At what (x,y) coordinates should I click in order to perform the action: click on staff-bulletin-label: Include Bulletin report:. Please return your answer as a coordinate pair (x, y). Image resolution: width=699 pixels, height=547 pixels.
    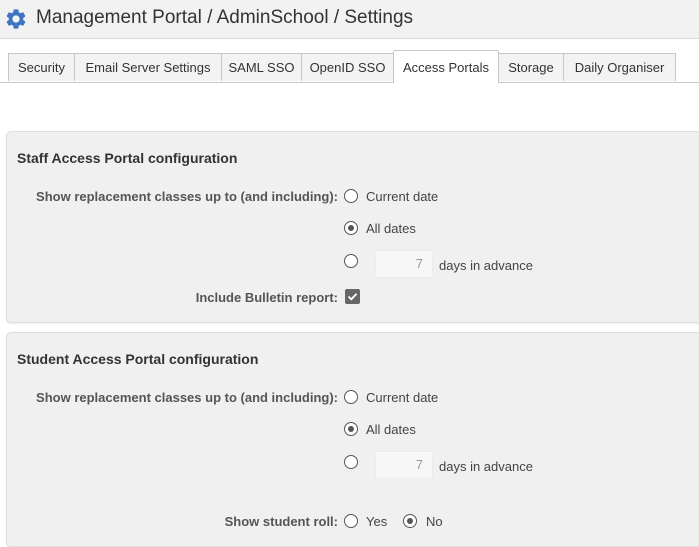
    Looking at the image, I should click on (266, 297).